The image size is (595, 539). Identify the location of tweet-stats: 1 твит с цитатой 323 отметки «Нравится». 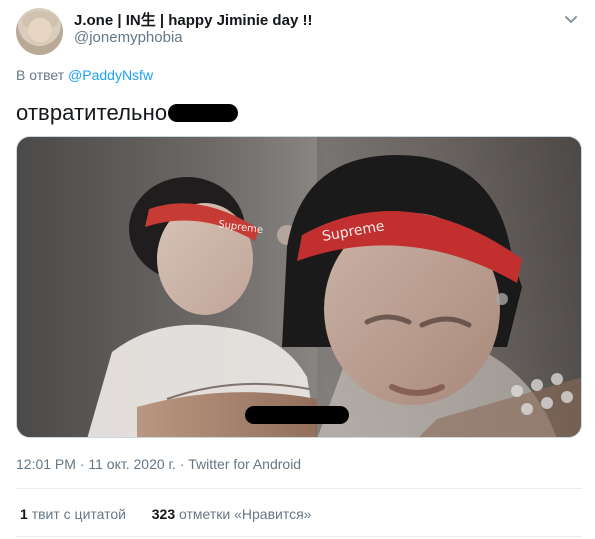
(165, 514).